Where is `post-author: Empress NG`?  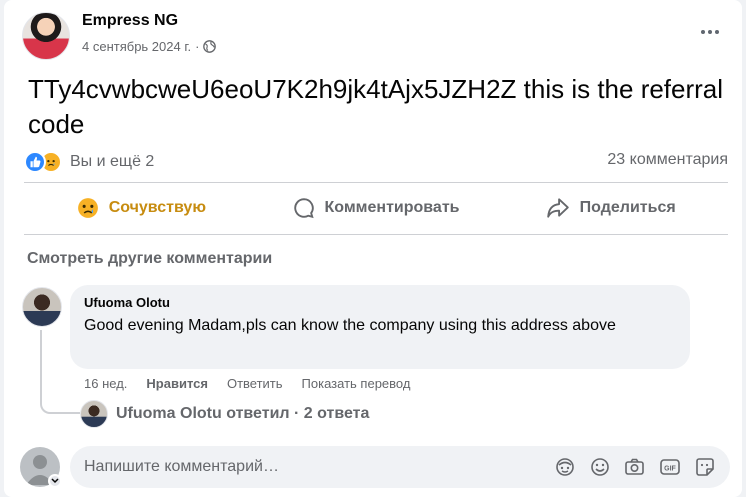
post-author: Empress NG is located at coordinates (130, 21).